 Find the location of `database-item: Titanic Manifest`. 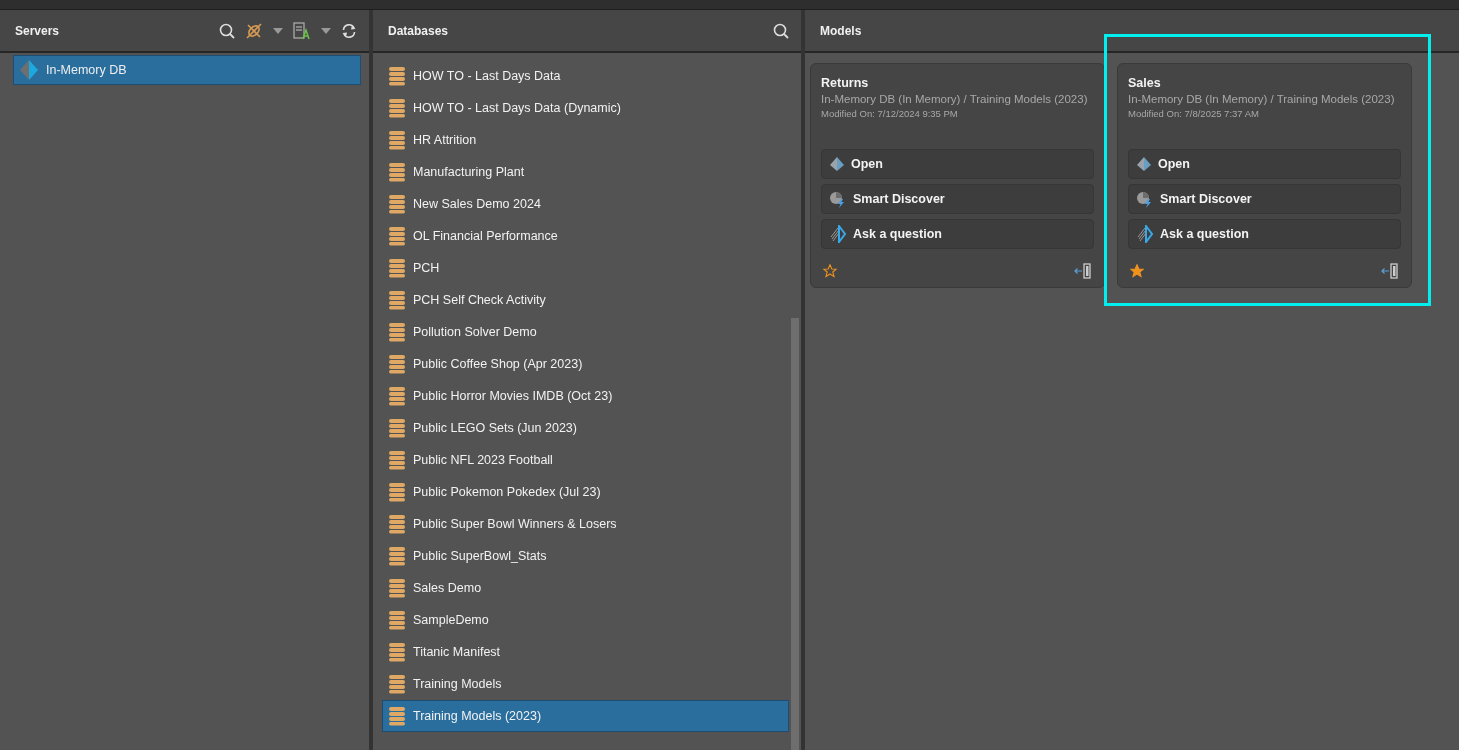

database-item: Titanic Manifest is located at coordinates (585, 652).